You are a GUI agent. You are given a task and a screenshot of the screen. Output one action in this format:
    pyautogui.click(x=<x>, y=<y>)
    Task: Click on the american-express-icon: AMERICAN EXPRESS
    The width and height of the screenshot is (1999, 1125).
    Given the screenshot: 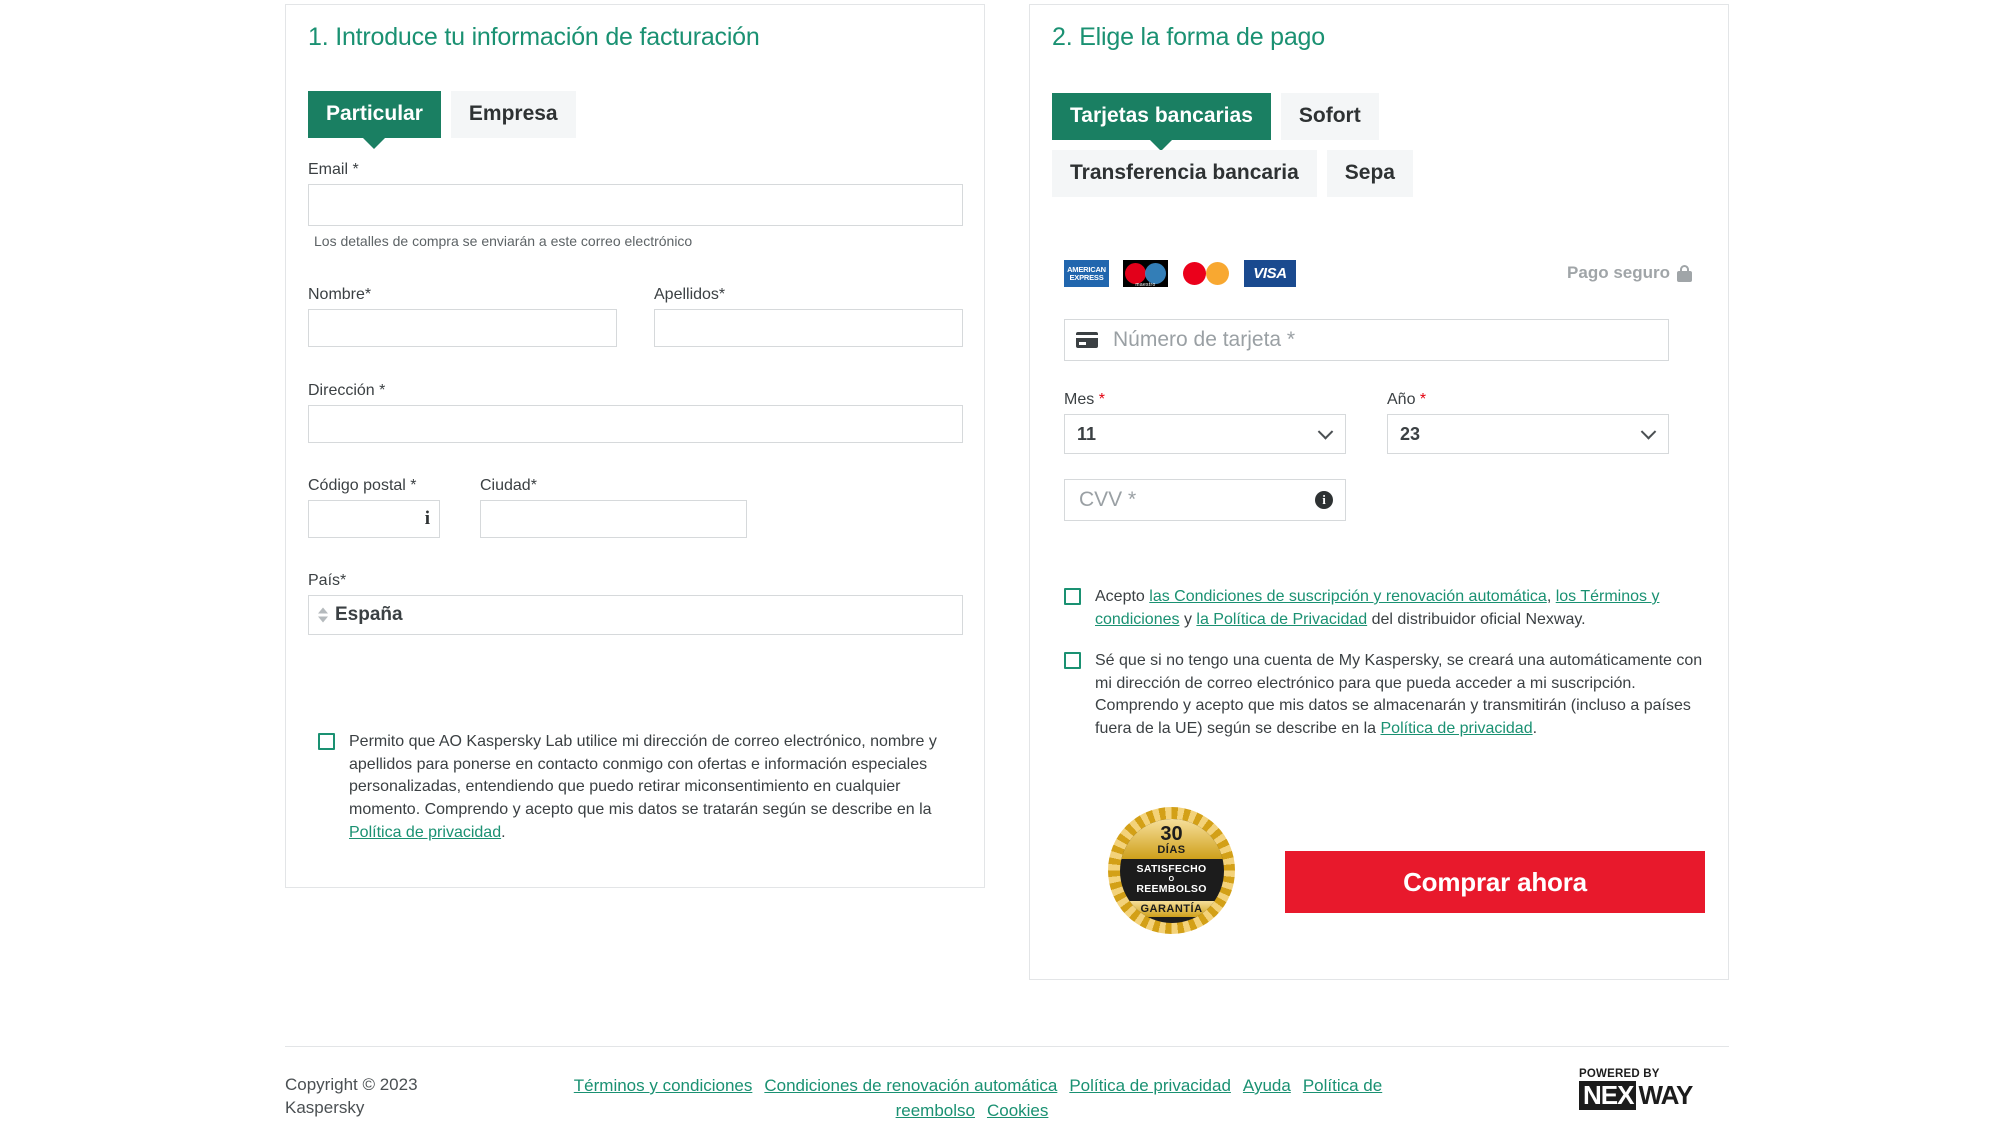 What is the action you would take?
    pyautogui.click(x=1086, y=273)
    